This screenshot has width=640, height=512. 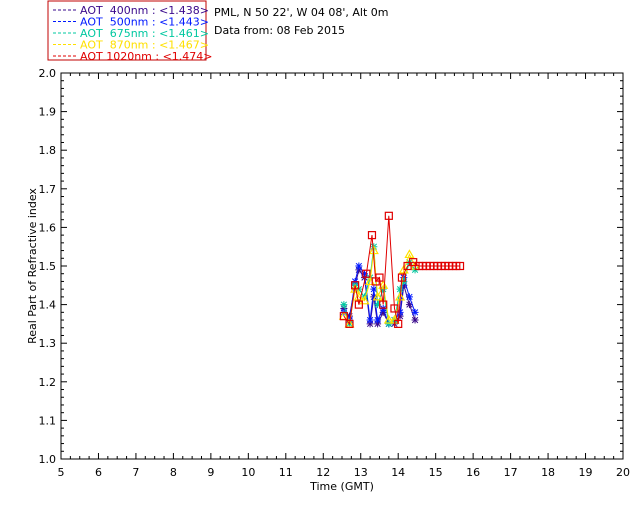 What do you see at coordinates (48, 189) in the screenshot?
I see `y-tick-label: 1.7` at bounding box center [48, 189].